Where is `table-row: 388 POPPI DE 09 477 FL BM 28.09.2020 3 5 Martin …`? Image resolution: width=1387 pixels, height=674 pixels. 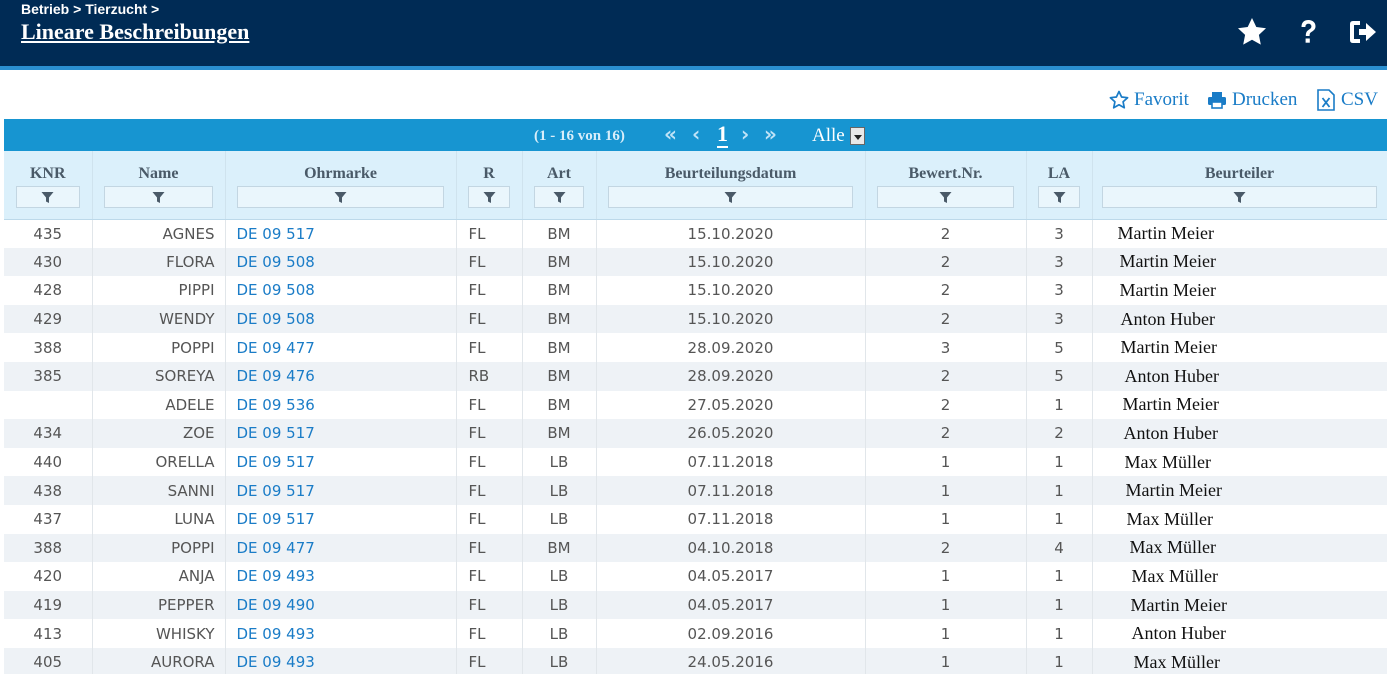
table-row: 388 POPPI DE 09 477 FL BM 28.09.2020 3 5 Martin … is located at coordinates (695, 347).